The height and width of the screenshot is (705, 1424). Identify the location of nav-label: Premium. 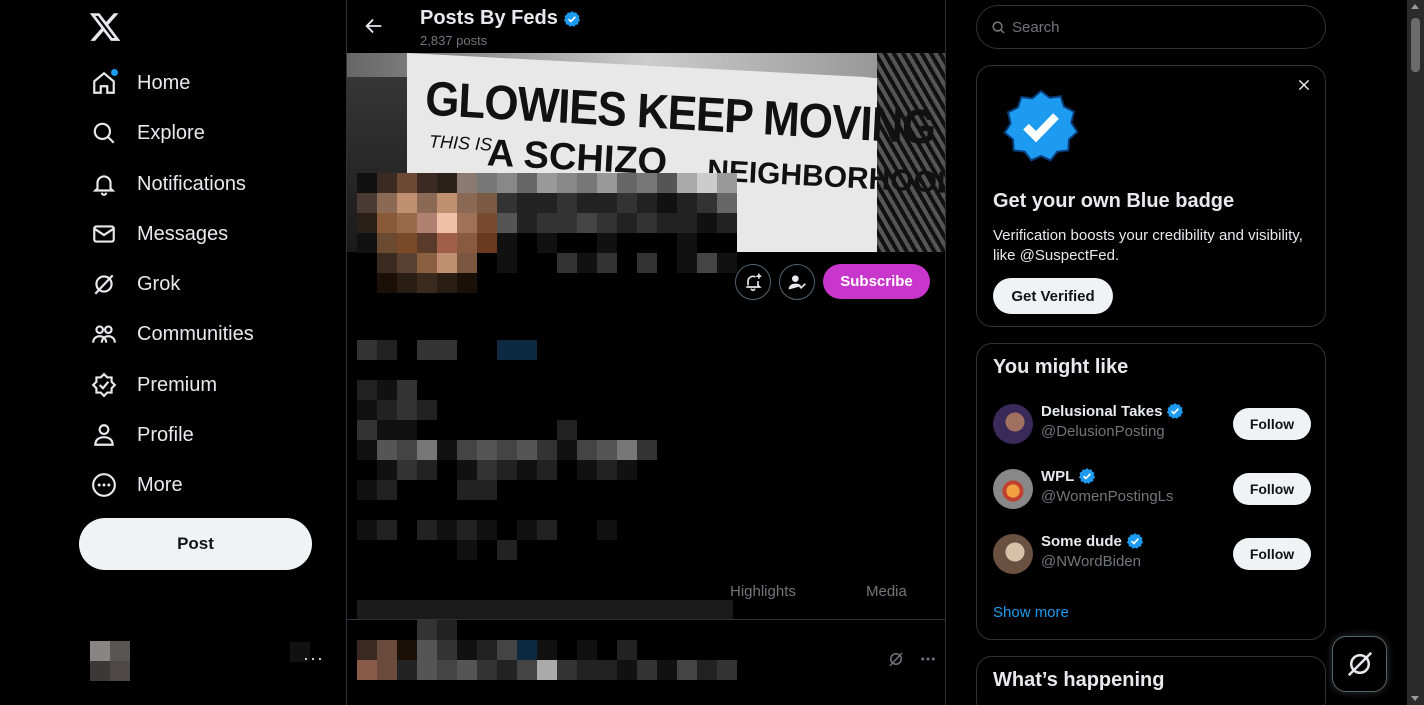
(177, 384).